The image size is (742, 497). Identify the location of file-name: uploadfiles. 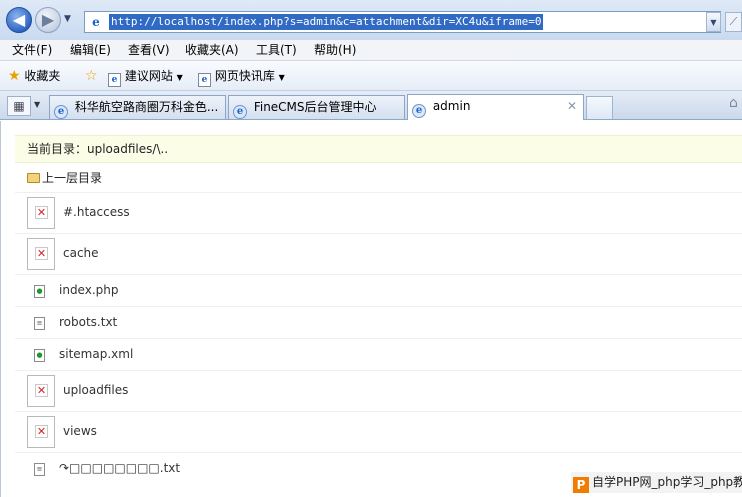
(95, 390).